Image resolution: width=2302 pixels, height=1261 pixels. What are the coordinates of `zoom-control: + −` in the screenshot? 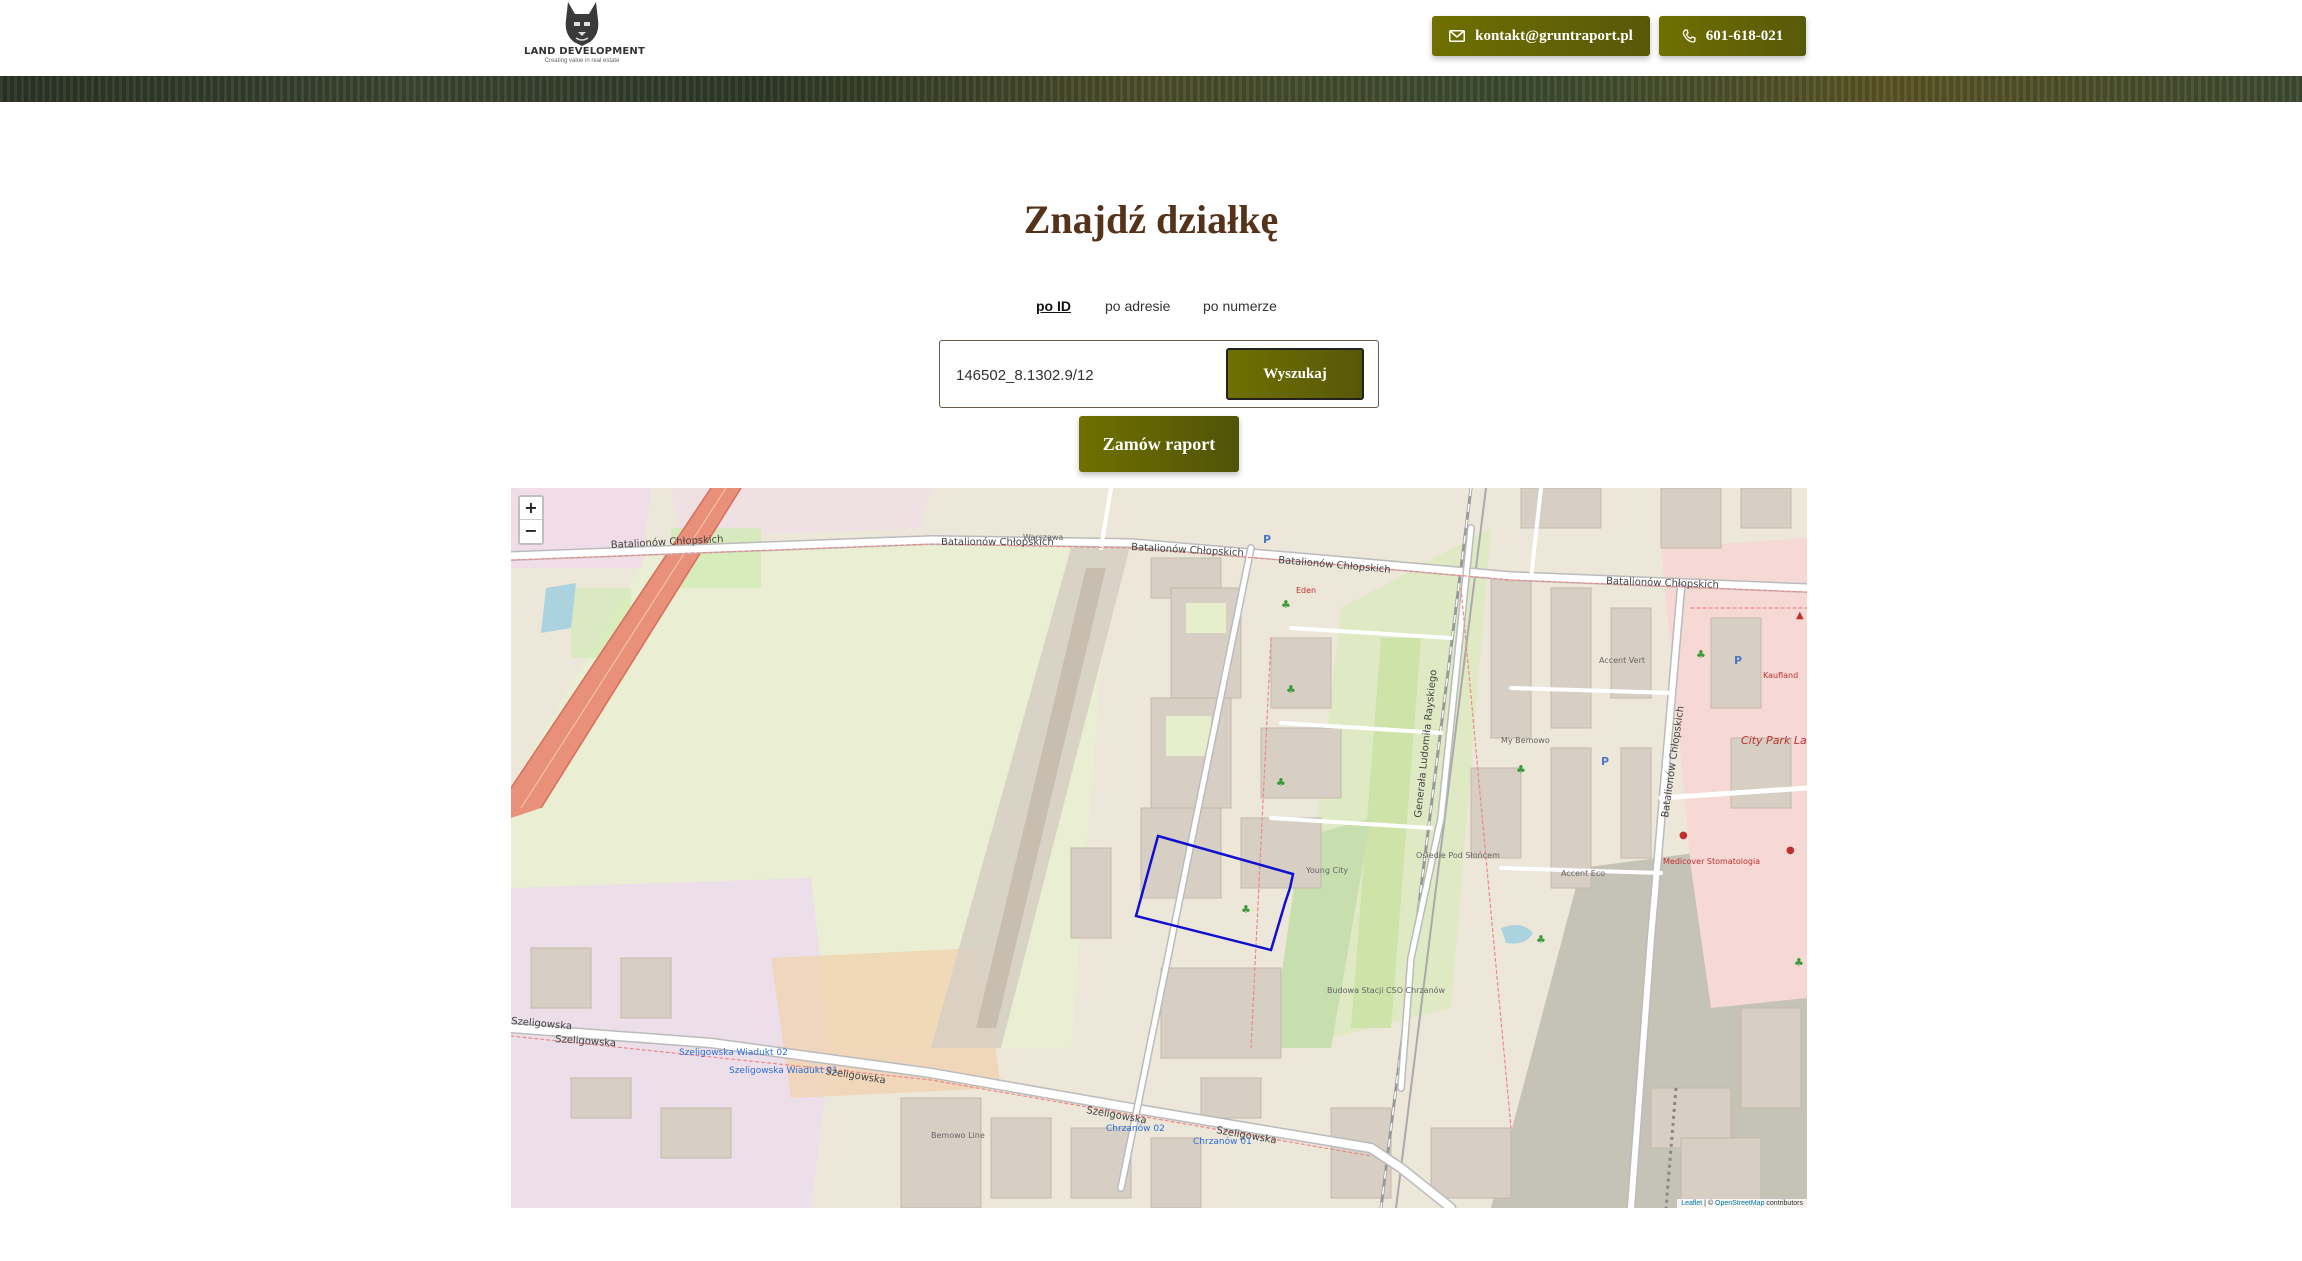 It's located at (531, 520).